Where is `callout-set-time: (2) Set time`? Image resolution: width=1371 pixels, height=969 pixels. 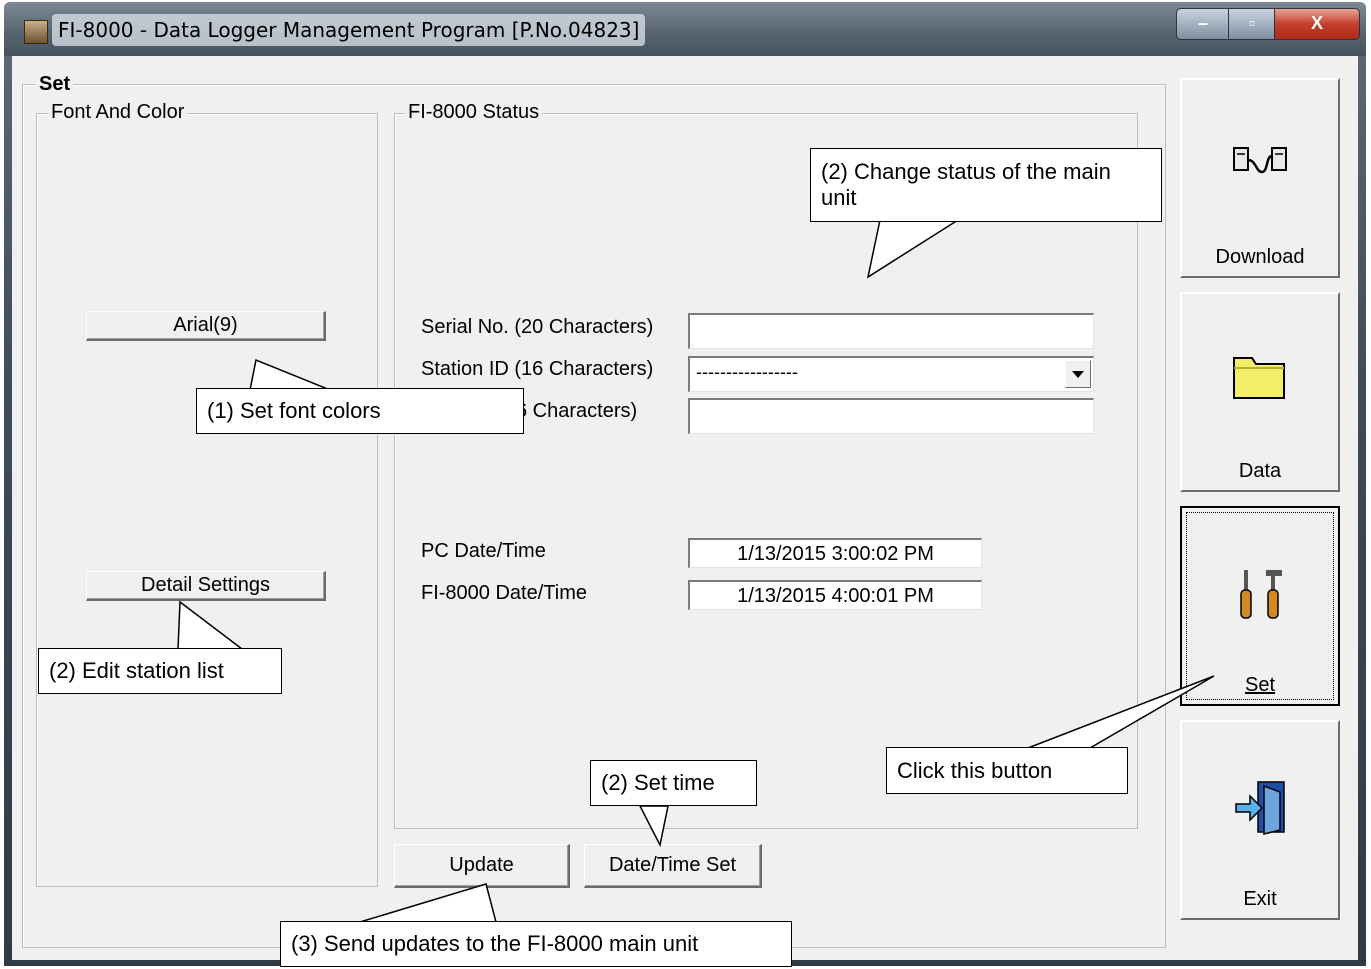 callout-set-time: (2) Set time is located at coordinates (673, 783).